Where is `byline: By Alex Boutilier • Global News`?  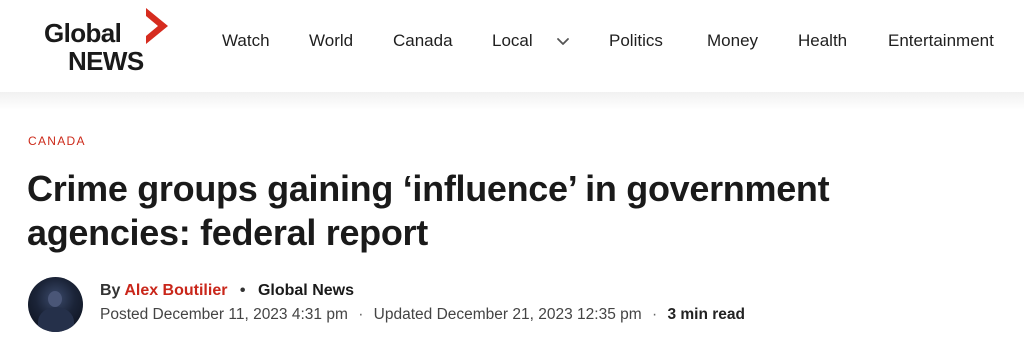 byline: By Alex Boutilier • Global News is located at coordinates (227, 291).